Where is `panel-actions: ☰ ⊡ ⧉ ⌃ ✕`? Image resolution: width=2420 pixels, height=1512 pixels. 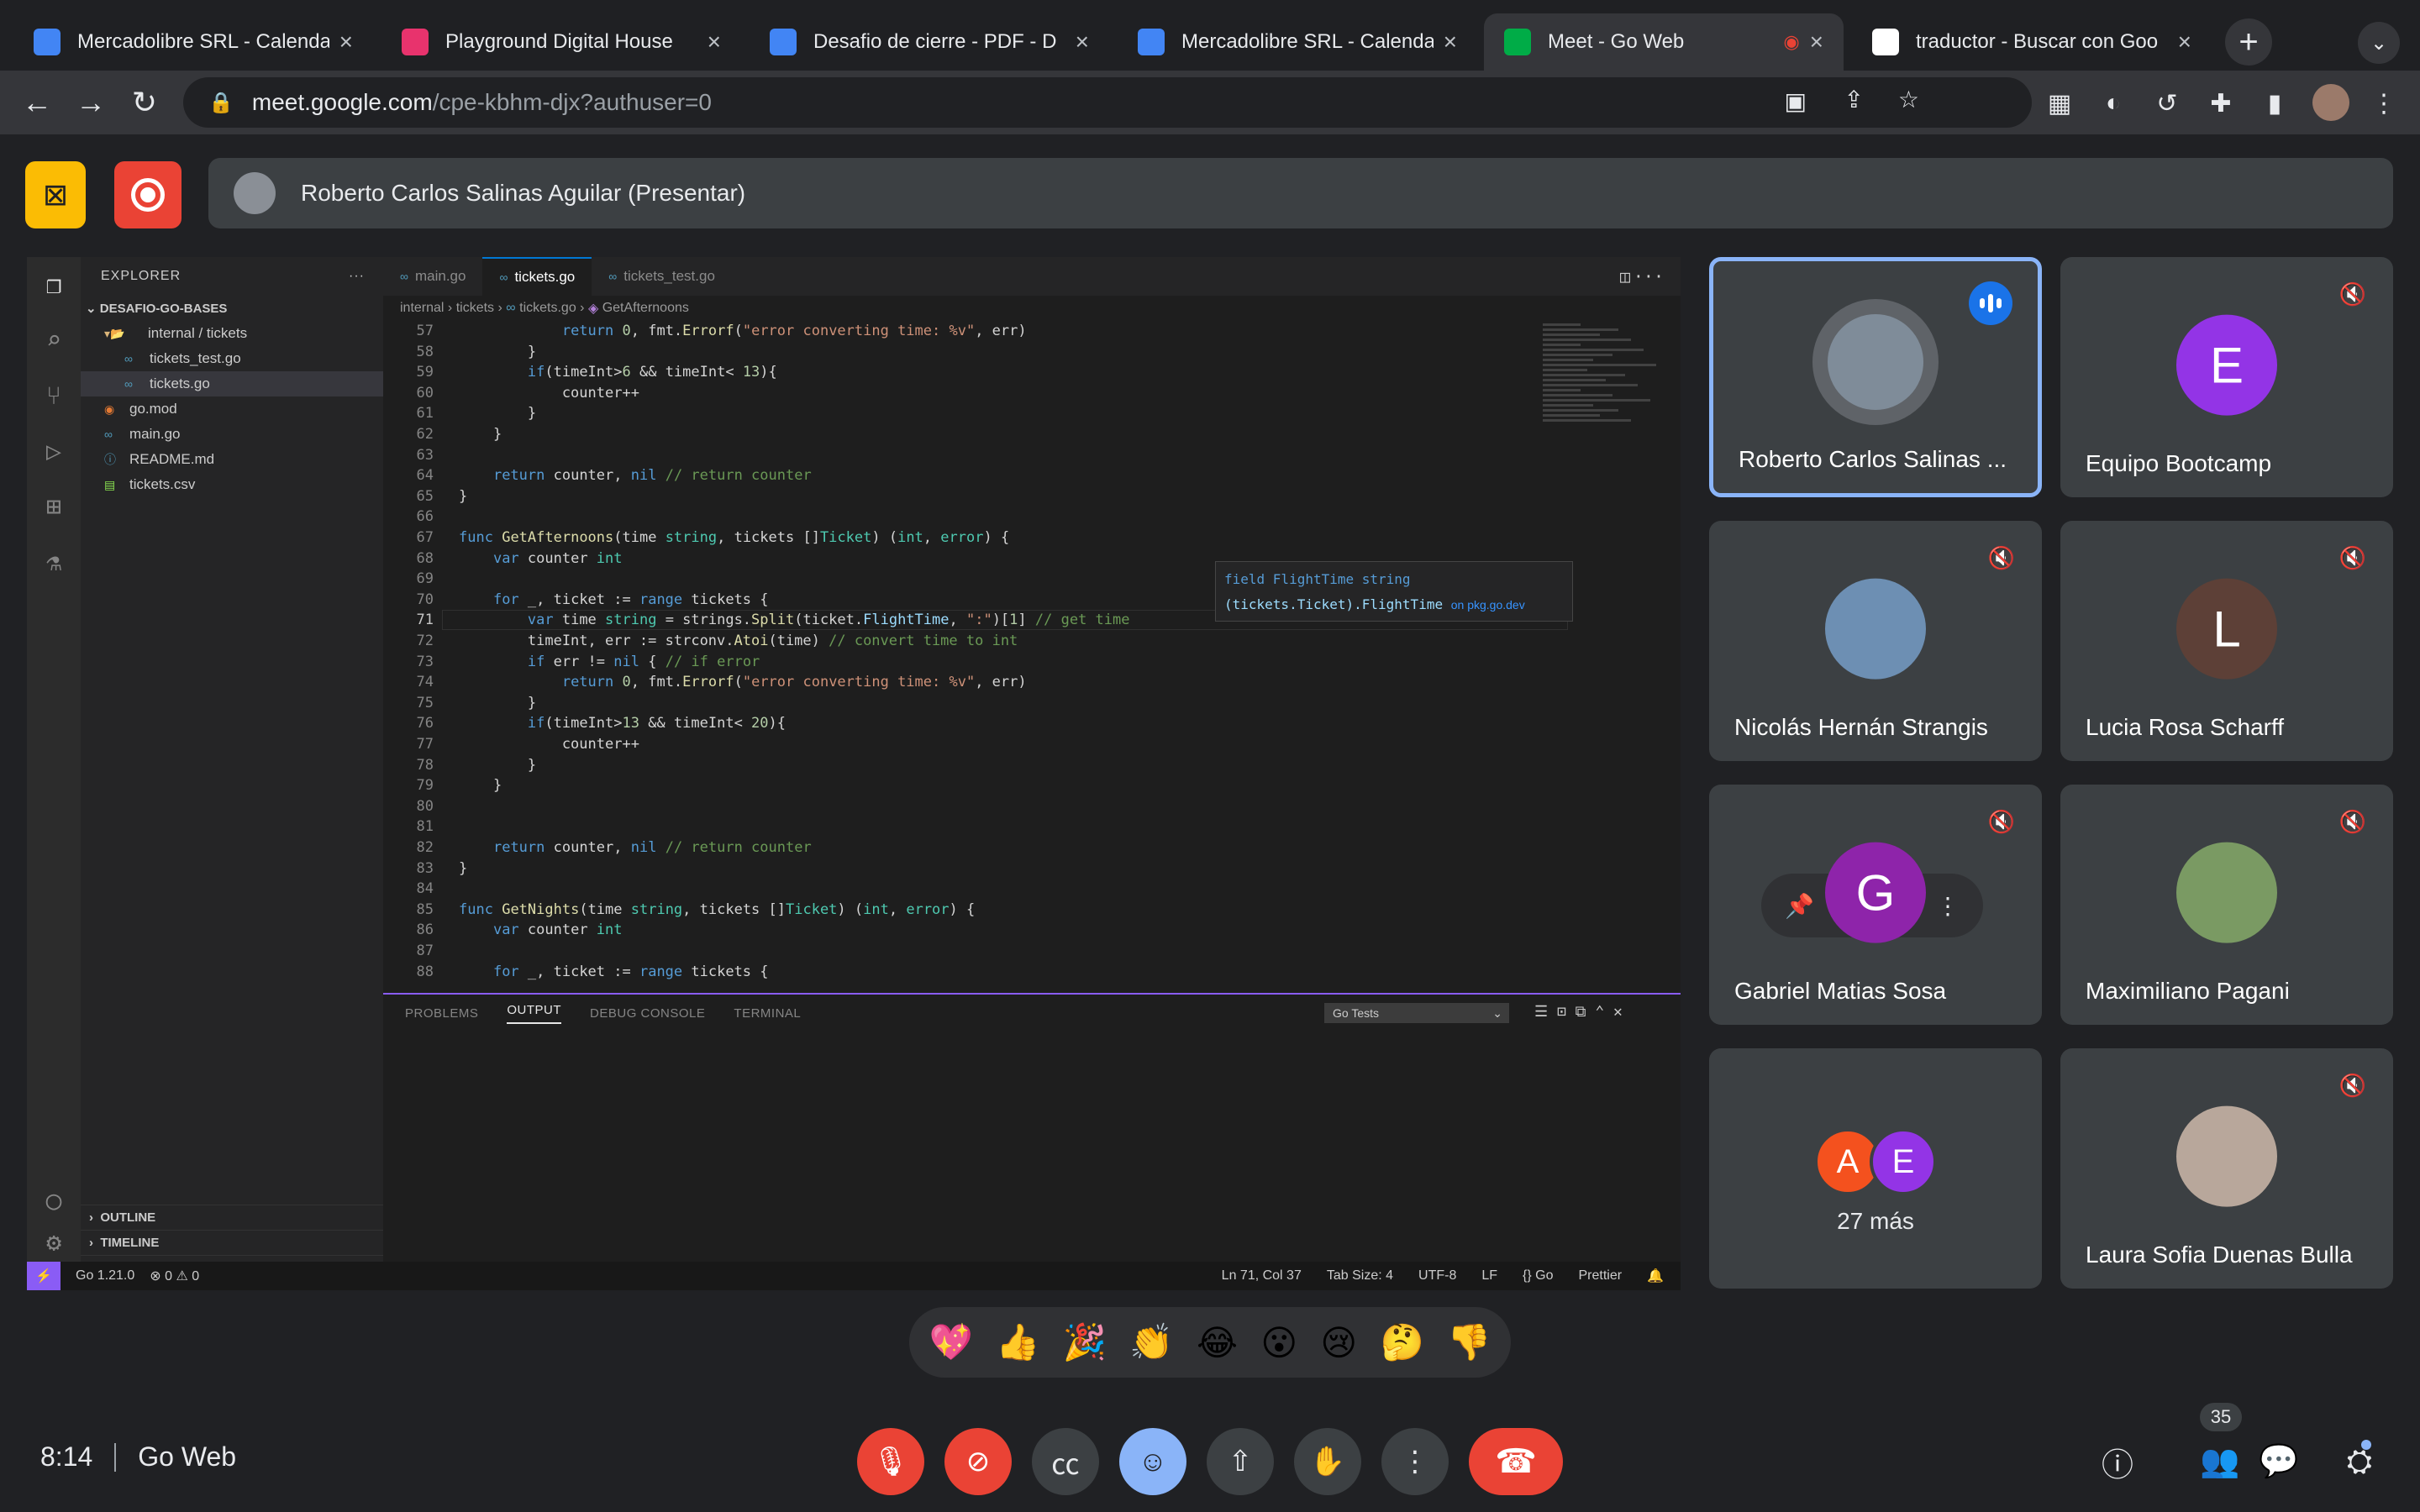 panel-actions: ☰ ⊡ ⧉ ⌃ ✕ is located at coordinates (1578, 1012).